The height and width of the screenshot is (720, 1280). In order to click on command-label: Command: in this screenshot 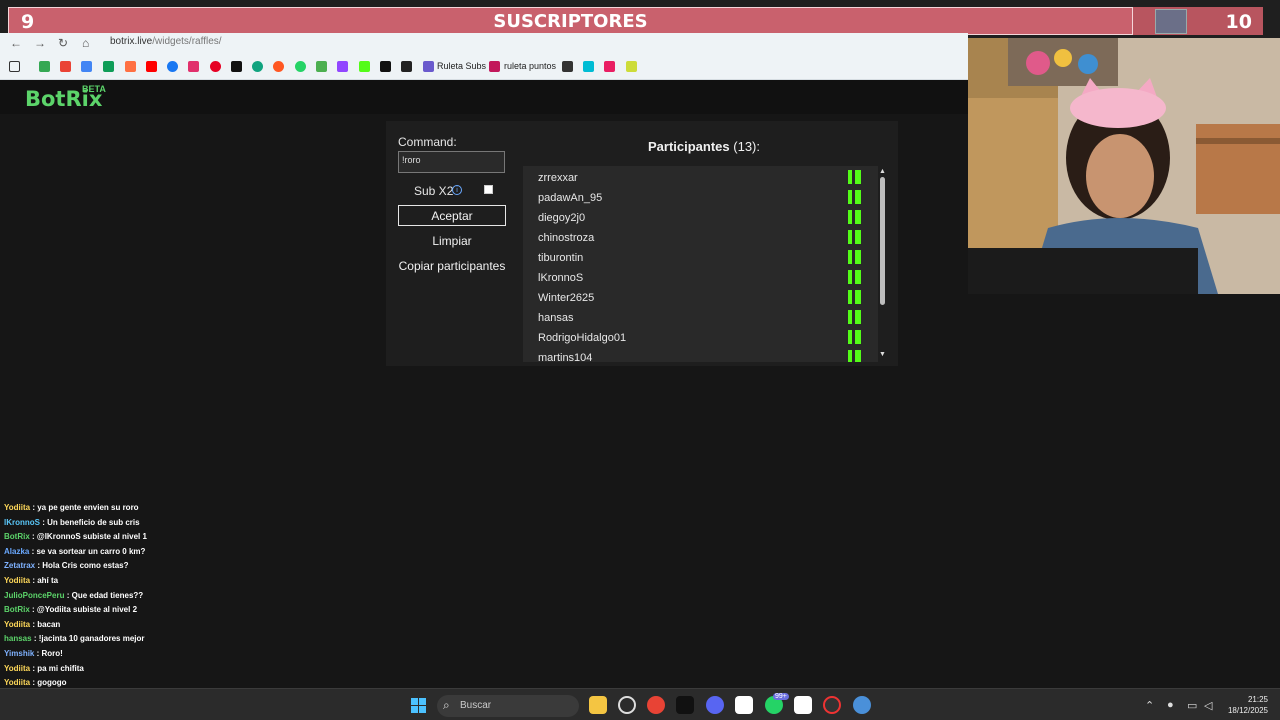, I will do `click(427, 142)`.